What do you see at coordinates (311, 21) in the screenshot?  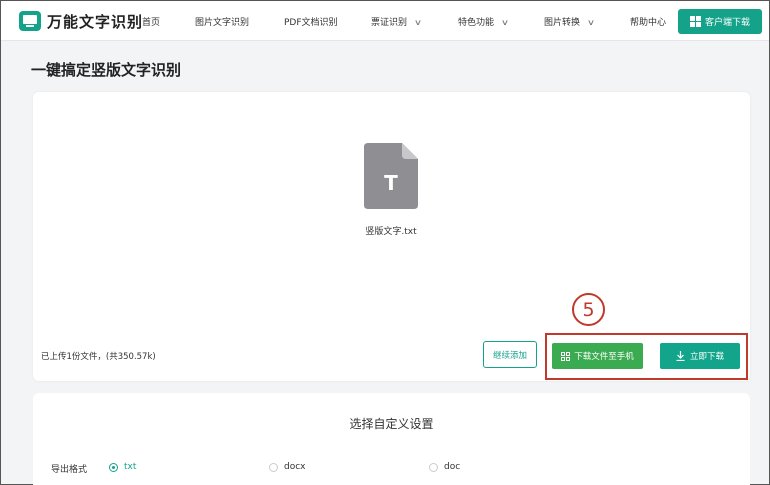 I see `nav-pdf-ocr: PDF文档识别` at bounding box center [311, 21].